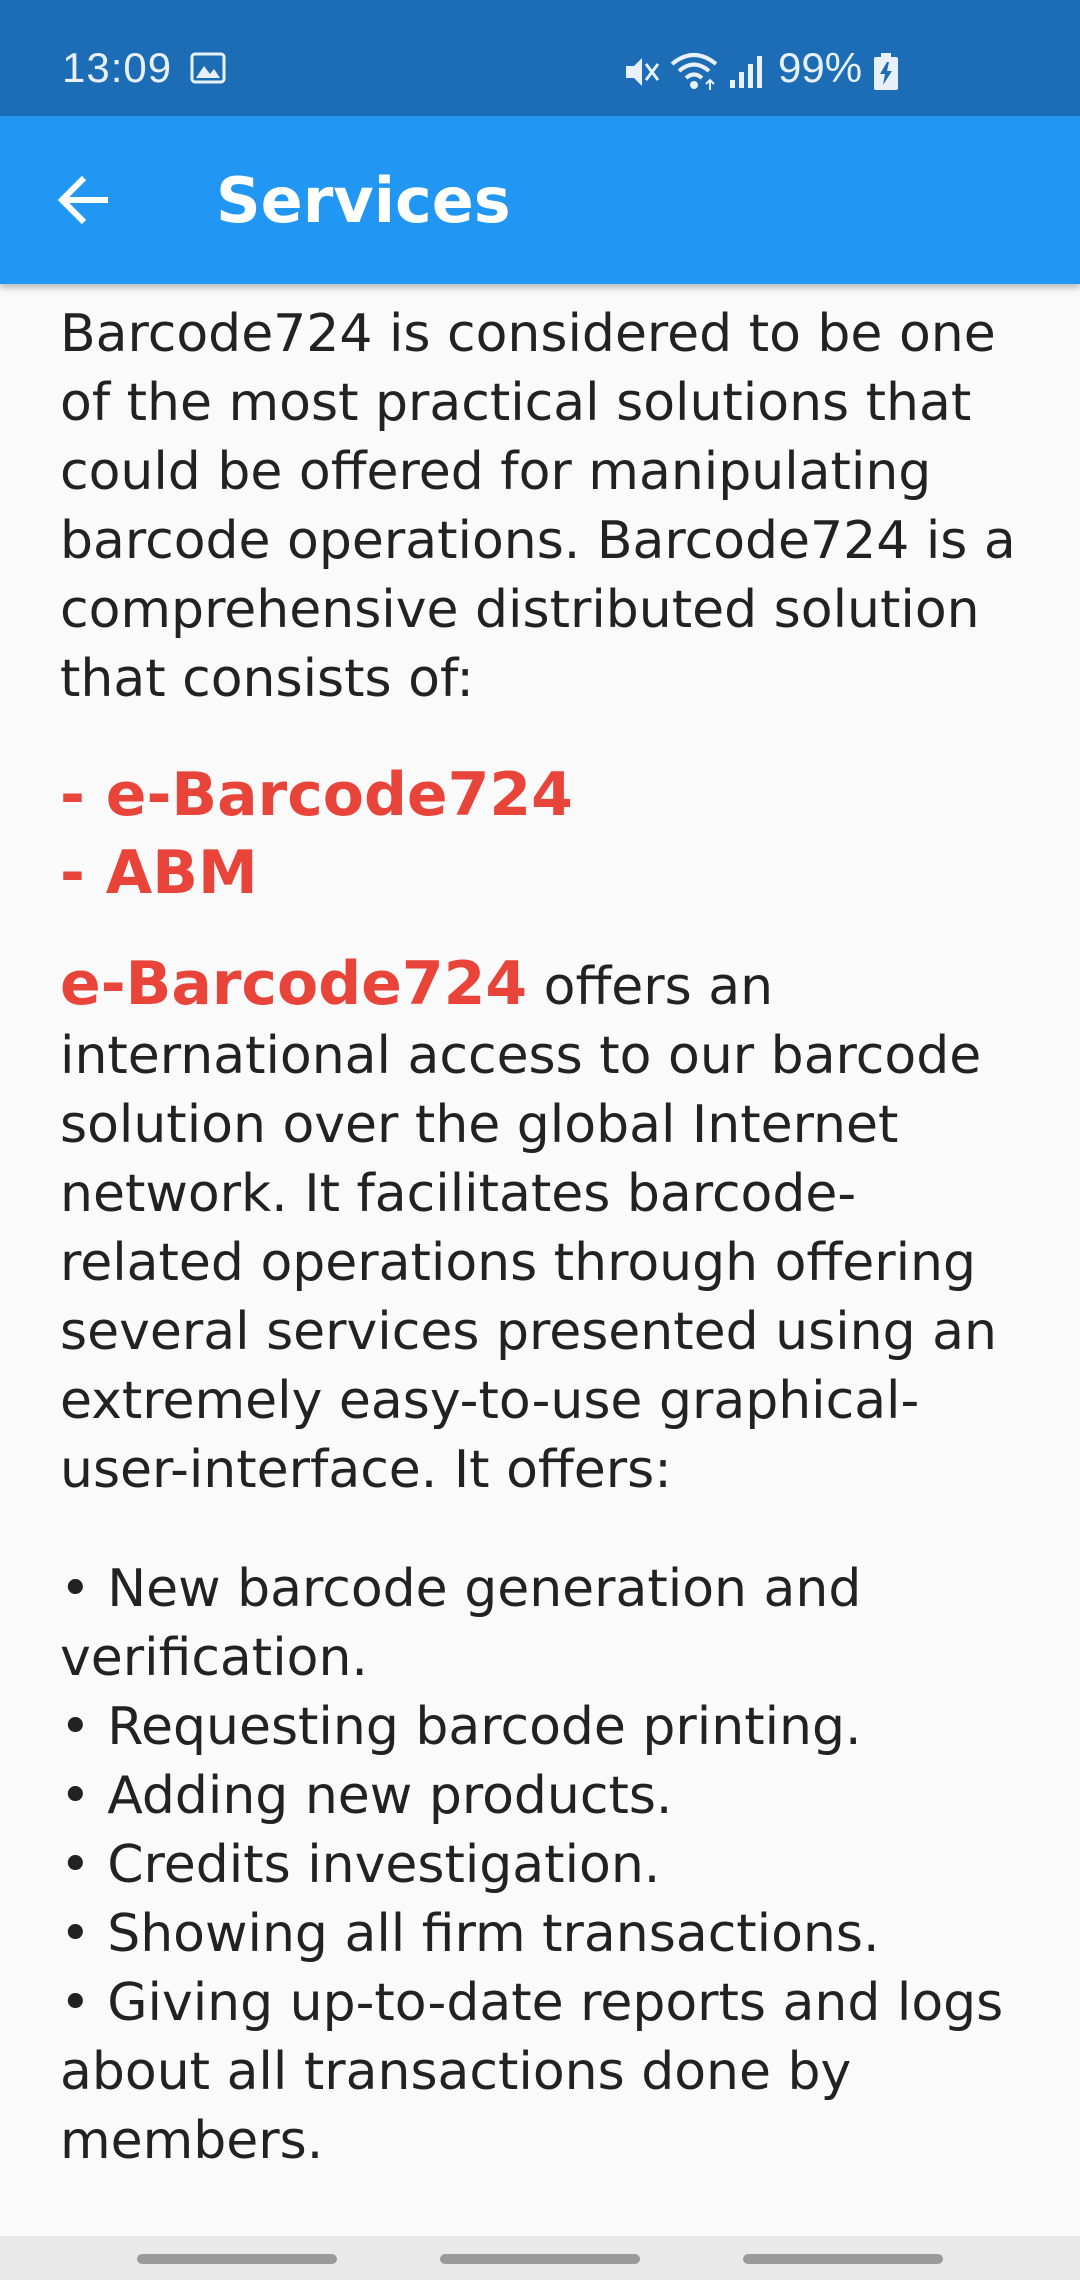 Image resolution: width=1080 pixels, height=2280 pixels. Describe the element at coordinates (820, 67) in the screenshot. I see `battery-percentage: 99%` at that location.